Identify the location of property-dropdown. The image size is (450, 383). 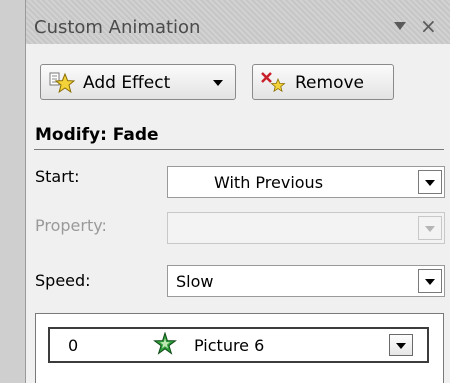
(306, 228).